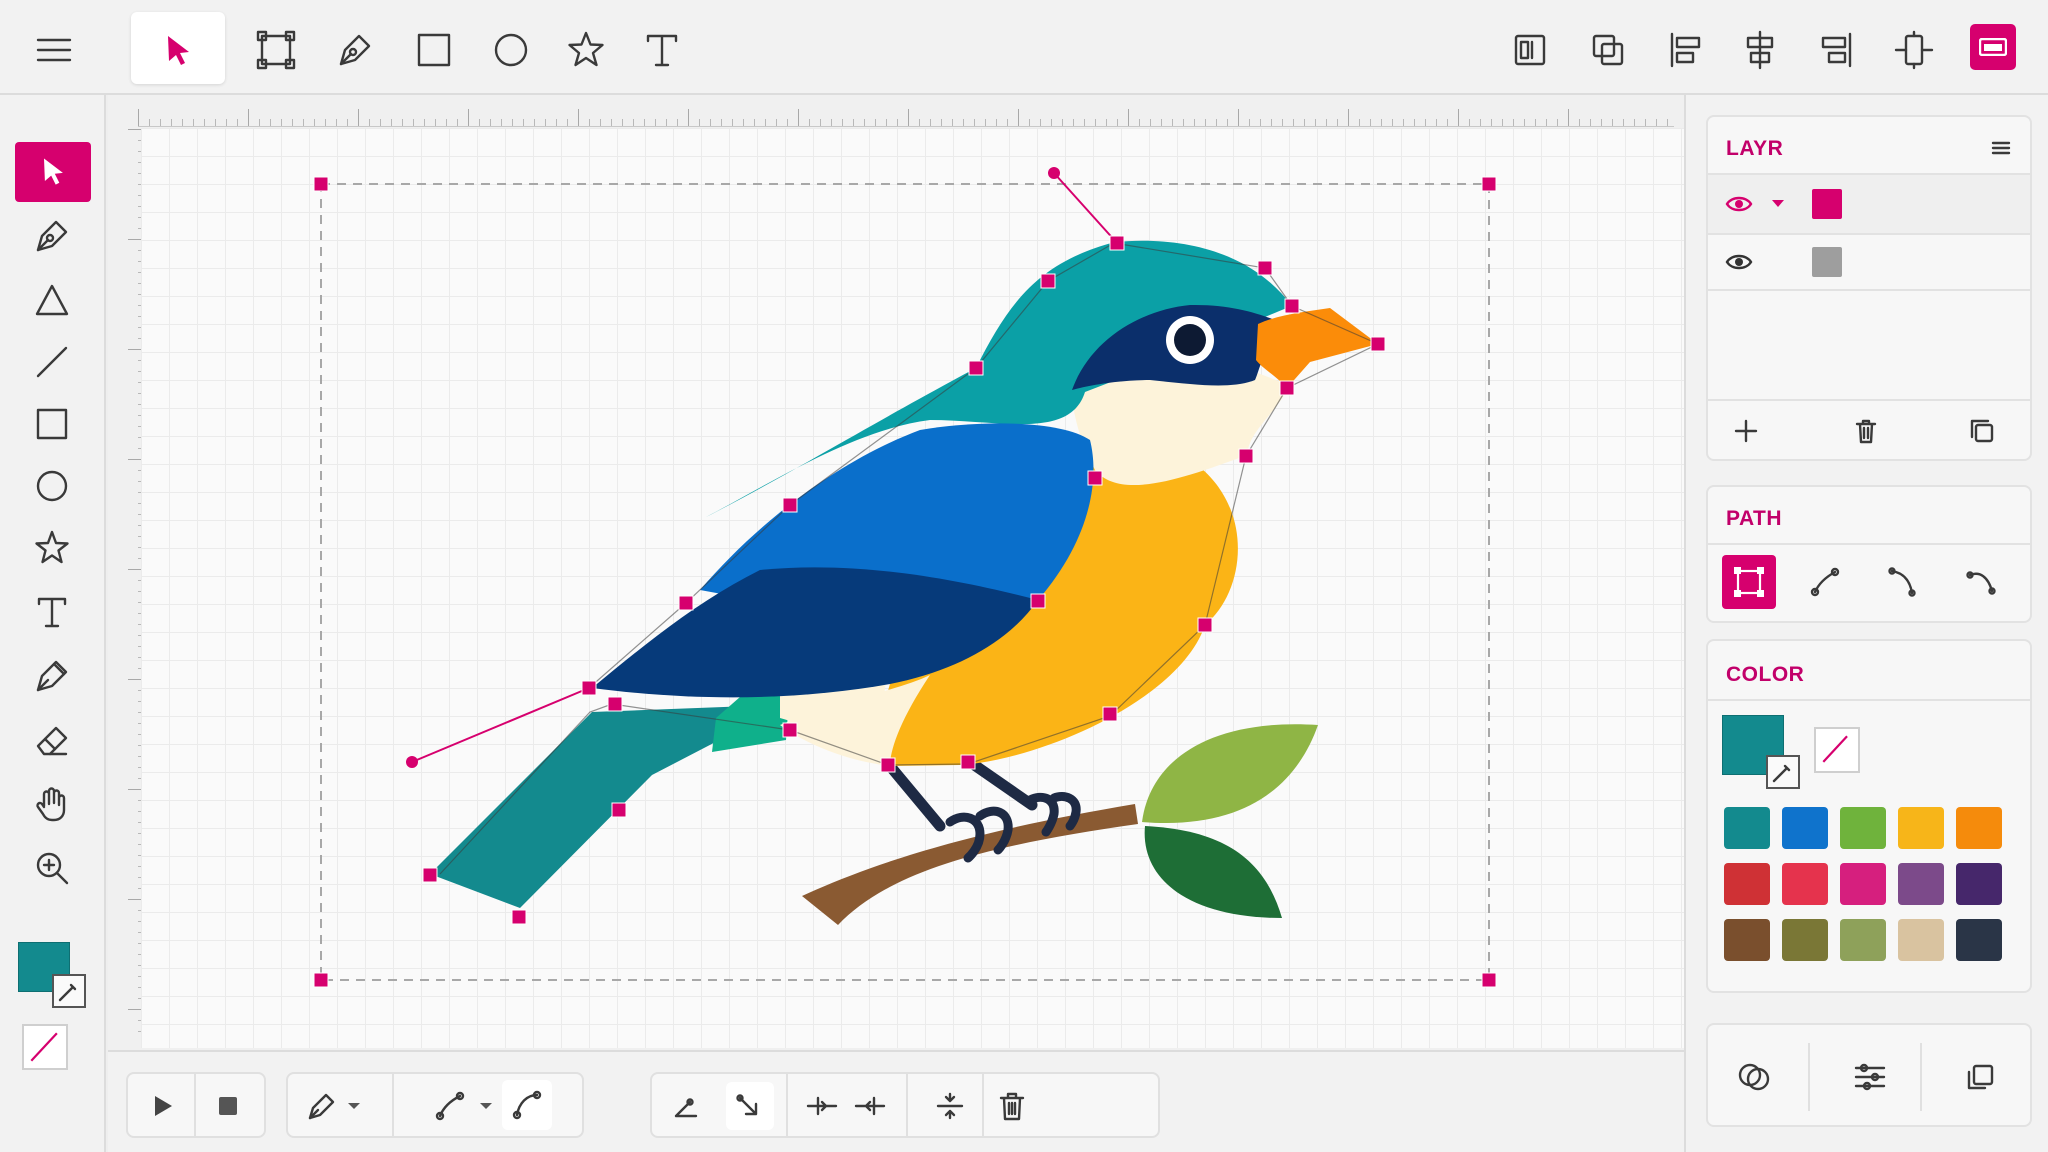 Image resolution: width=2048 pixels, height=1152 pixels. I want to click on color-title: COLOR, so click(1765, 674).